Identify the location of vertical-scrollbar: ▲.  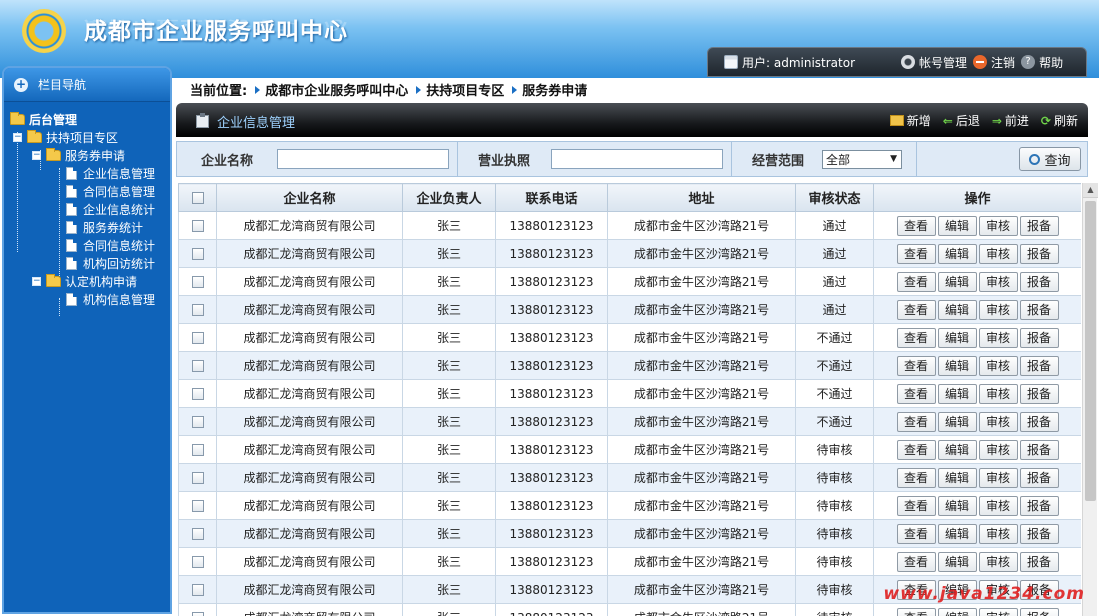
(1090, 399).